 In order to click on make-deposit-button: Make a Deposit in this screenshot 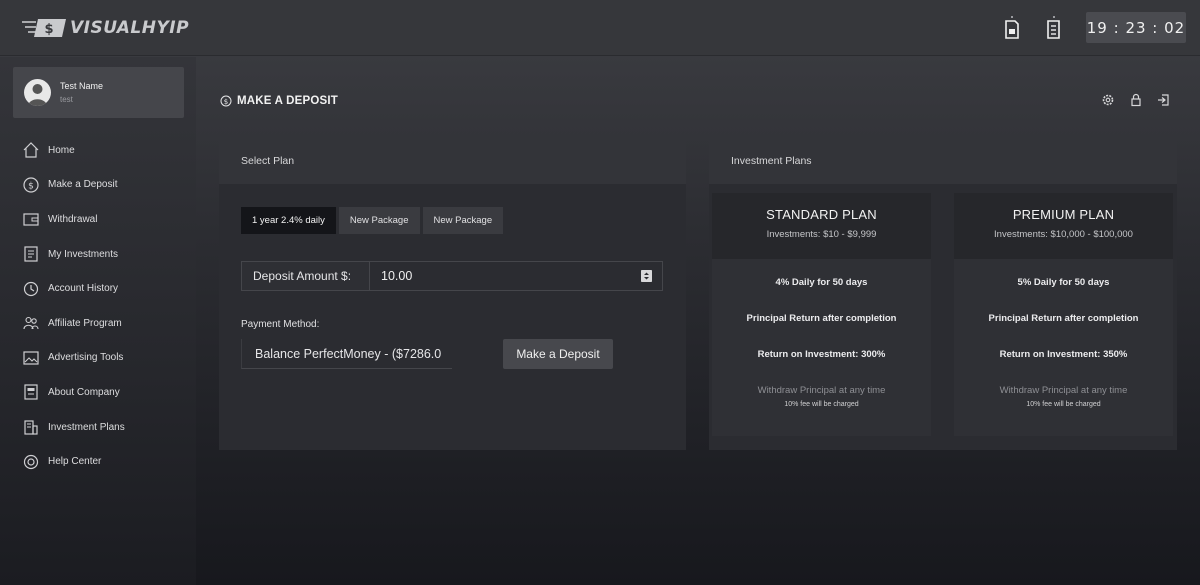, I will do `click(558, 354)`.